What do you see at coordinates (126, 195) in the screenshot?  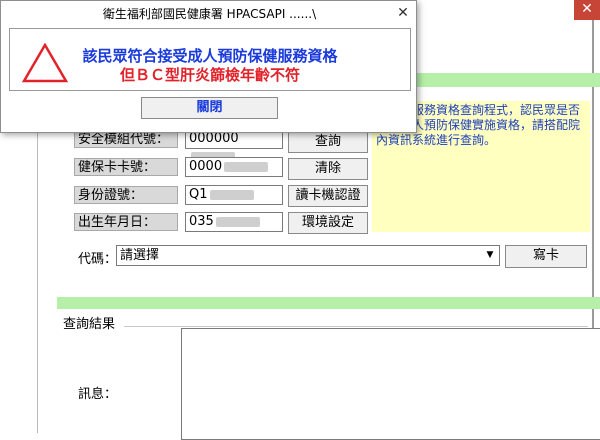 I see `id-number-label: 身份證號：` at bounding box center [126, 195].